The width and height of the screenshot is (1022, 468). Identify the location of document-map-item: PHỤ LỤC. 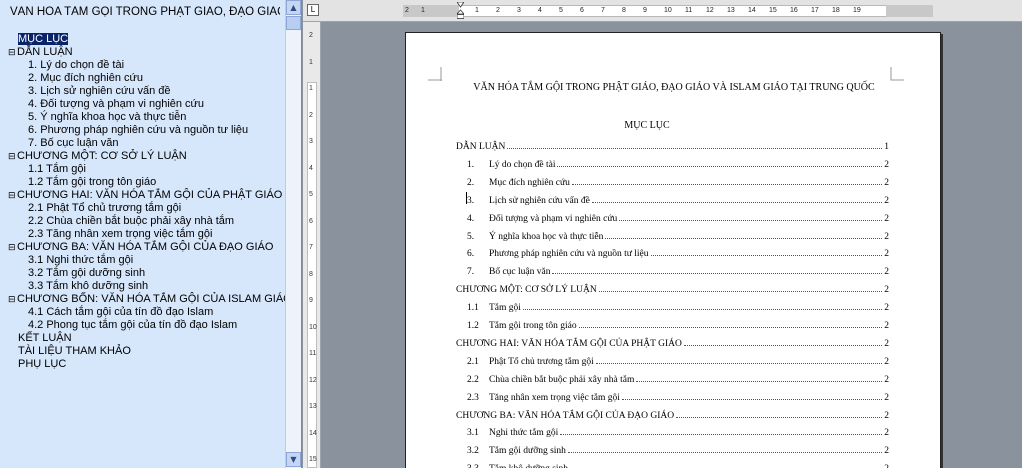
(42, 364).